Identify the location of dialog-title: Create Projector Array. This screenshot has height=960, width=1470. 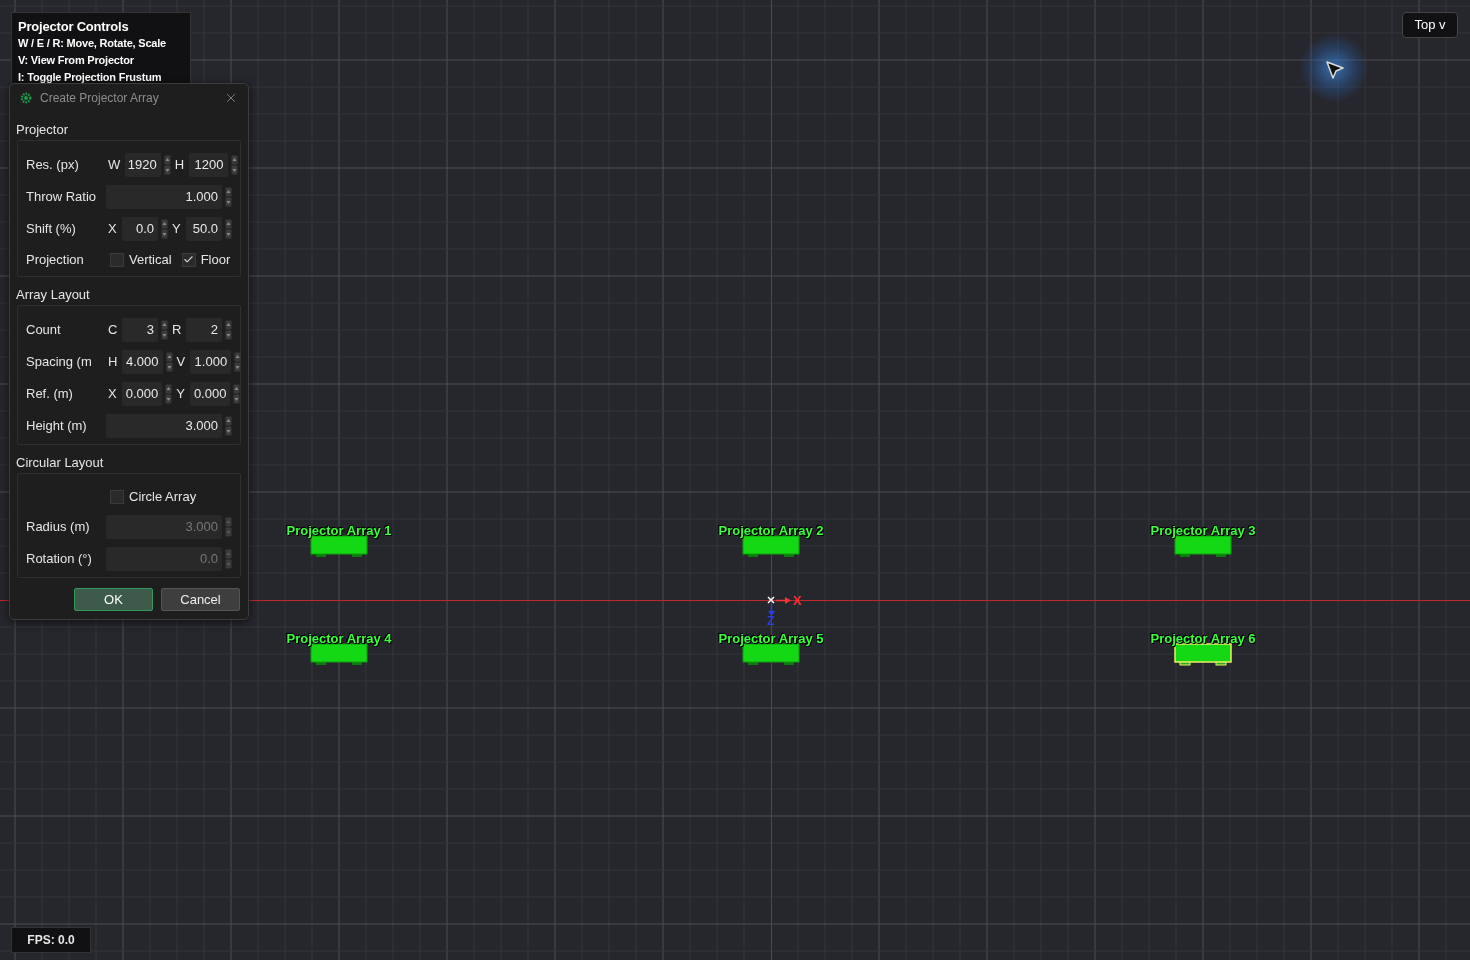
(100, 98).